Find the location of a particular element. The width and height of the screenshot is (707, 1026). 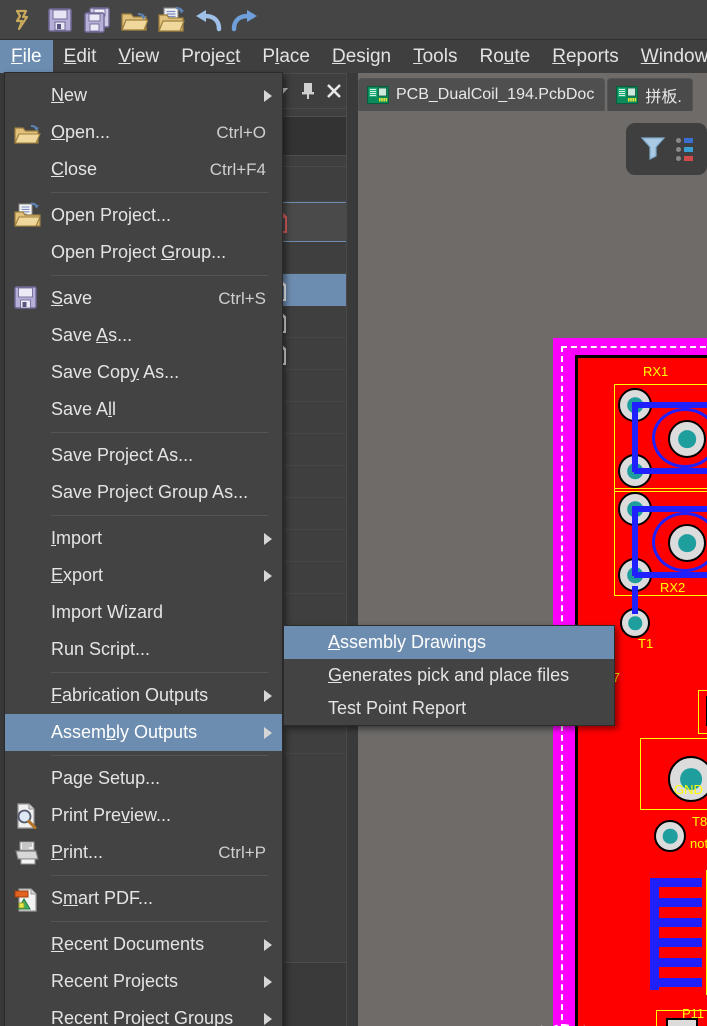

menu-item-export: Export is located at coordinates (143, 575).